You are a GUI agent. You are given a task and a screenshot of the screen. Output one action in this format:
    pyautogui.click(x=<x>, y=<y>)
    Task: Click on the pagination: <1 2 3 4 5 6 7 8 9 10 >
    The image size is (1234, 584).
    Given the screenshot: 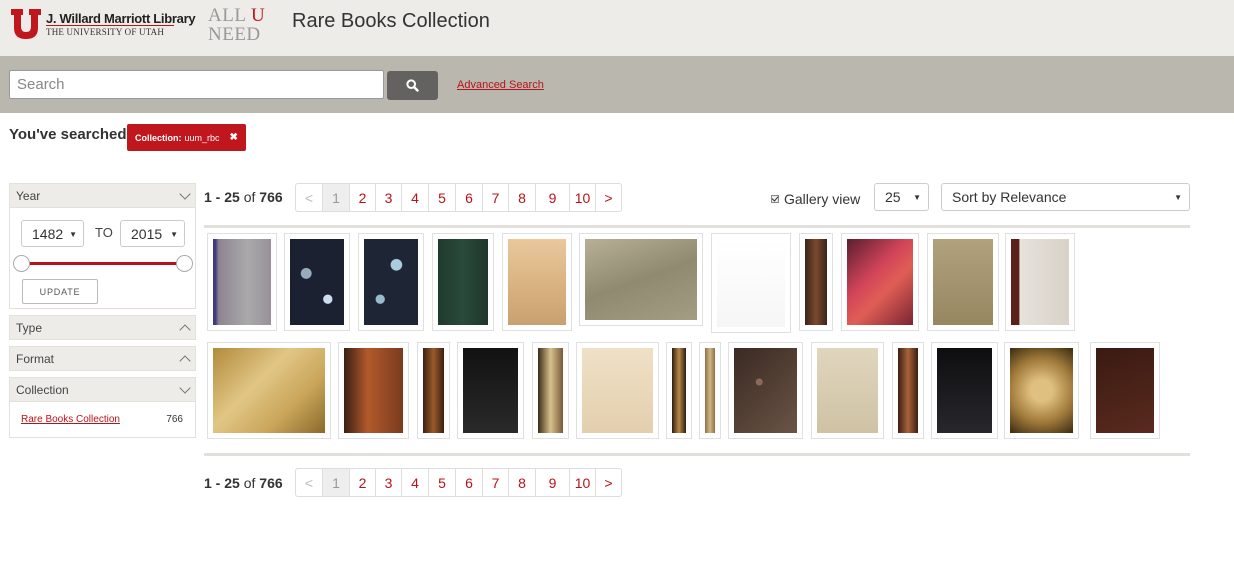 What is the action you would take?
    pyautogui.click(x=458, y=482)
    